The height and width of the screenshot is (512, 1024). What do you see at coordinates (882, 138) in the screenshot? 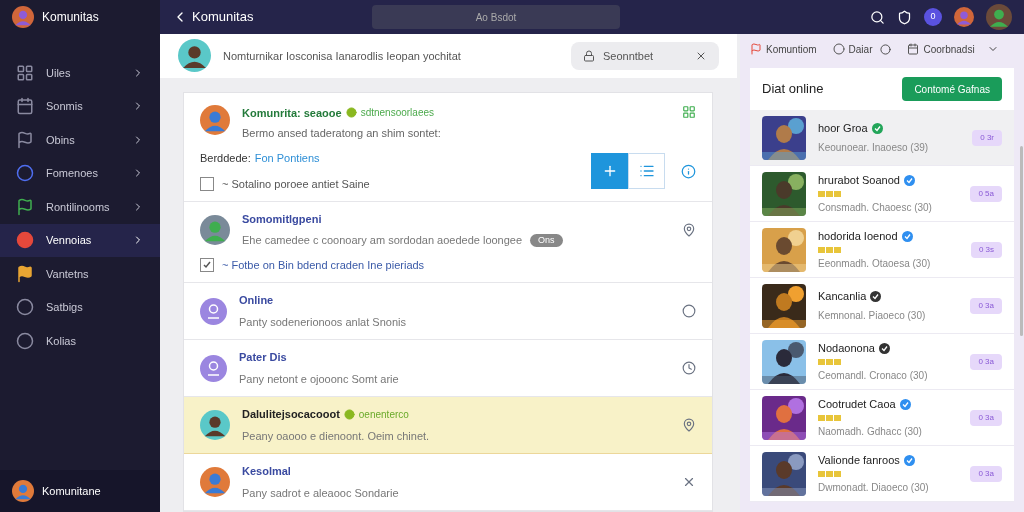
I see `player-row: hoor Groa Keounoear. Inaoeso (39) 0 3r` at bounding box center [882, 138].